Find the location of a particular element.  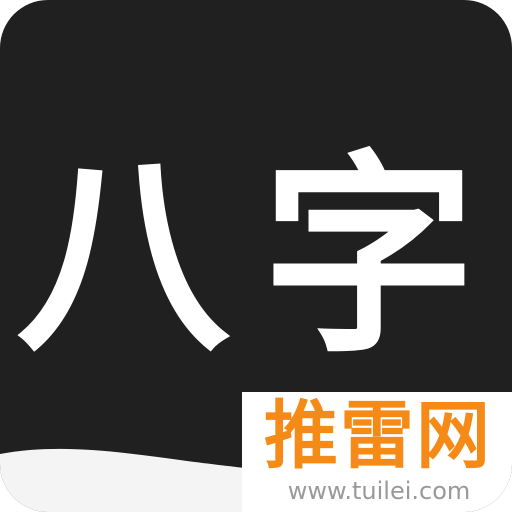

watermark-logo: 推雷网 is located at coordinates (378, 436).